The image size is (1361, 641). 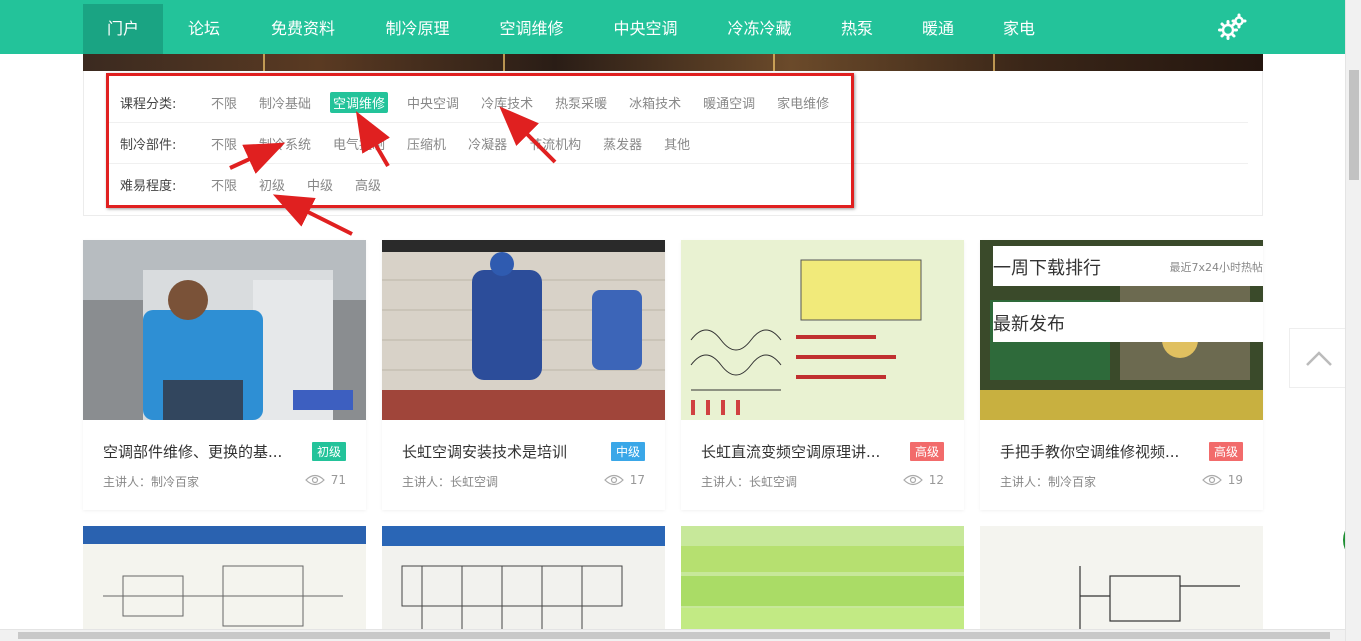 What do you see at coordinates (1232, 27) in the screenshot?
I see `gear-icon` at bounding box center [1232, 27].